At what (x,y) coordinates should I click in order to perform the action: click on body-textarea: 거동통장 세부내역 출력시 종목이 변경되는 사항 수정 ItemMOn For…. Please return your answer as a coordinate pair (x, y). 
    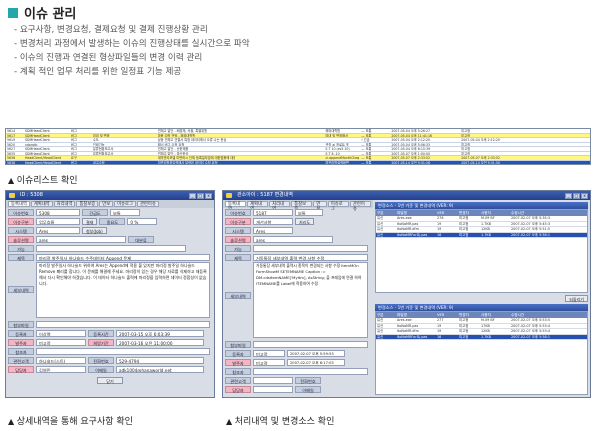
    Looking at the image, I should click on (310, 300).